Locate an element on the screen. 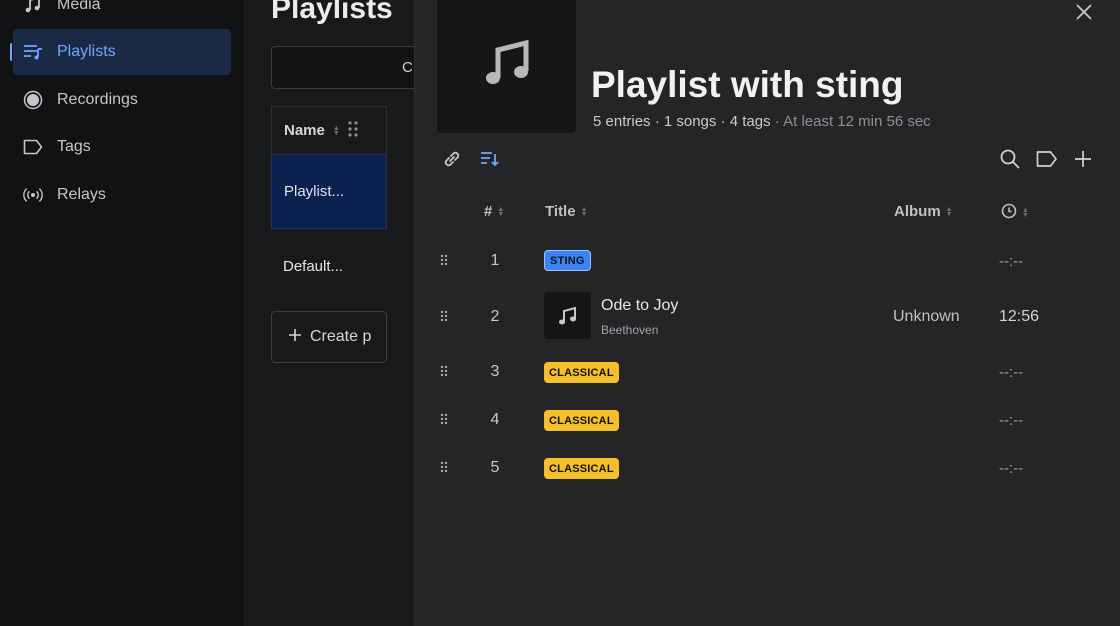 This screenshot has width=1120, height=626. song-title: Ode to Joy is located at coordinates (639, 306).